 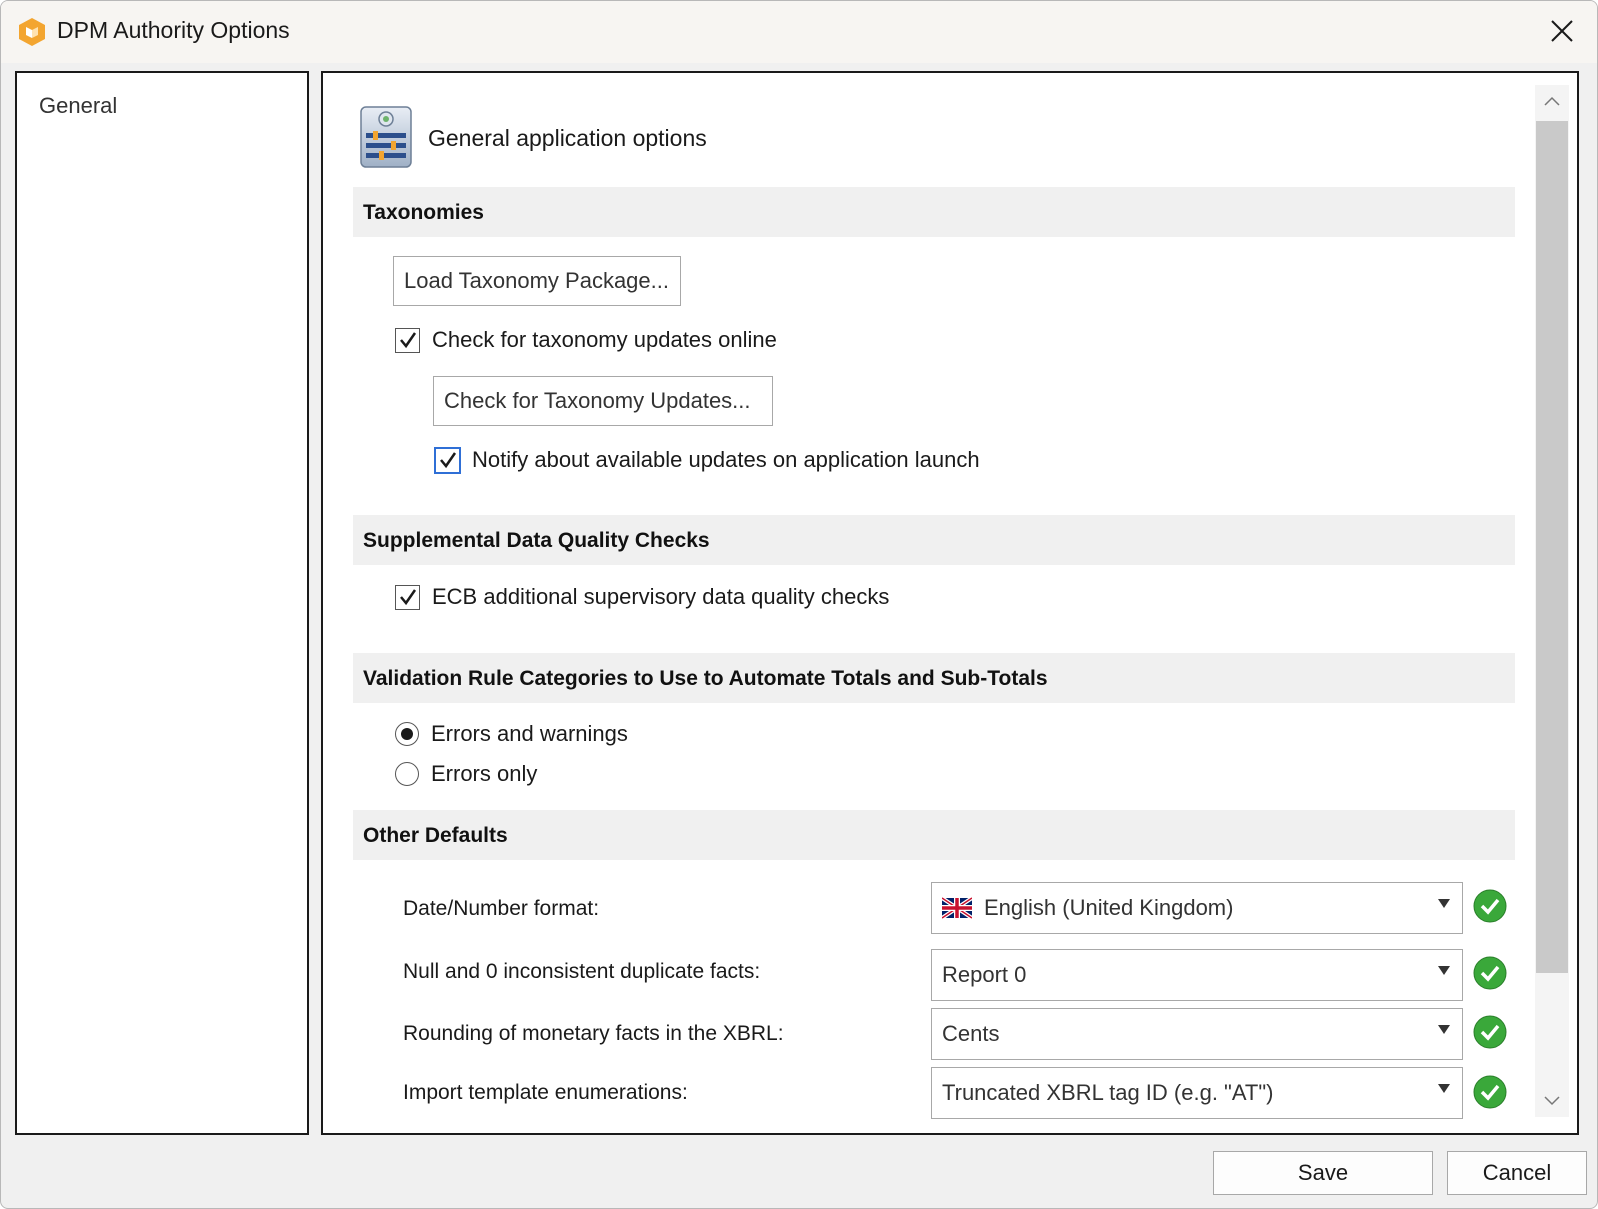 I want to click on check-updates-online-label: Check for taxonomy updates online, so click(x=604, y=339).